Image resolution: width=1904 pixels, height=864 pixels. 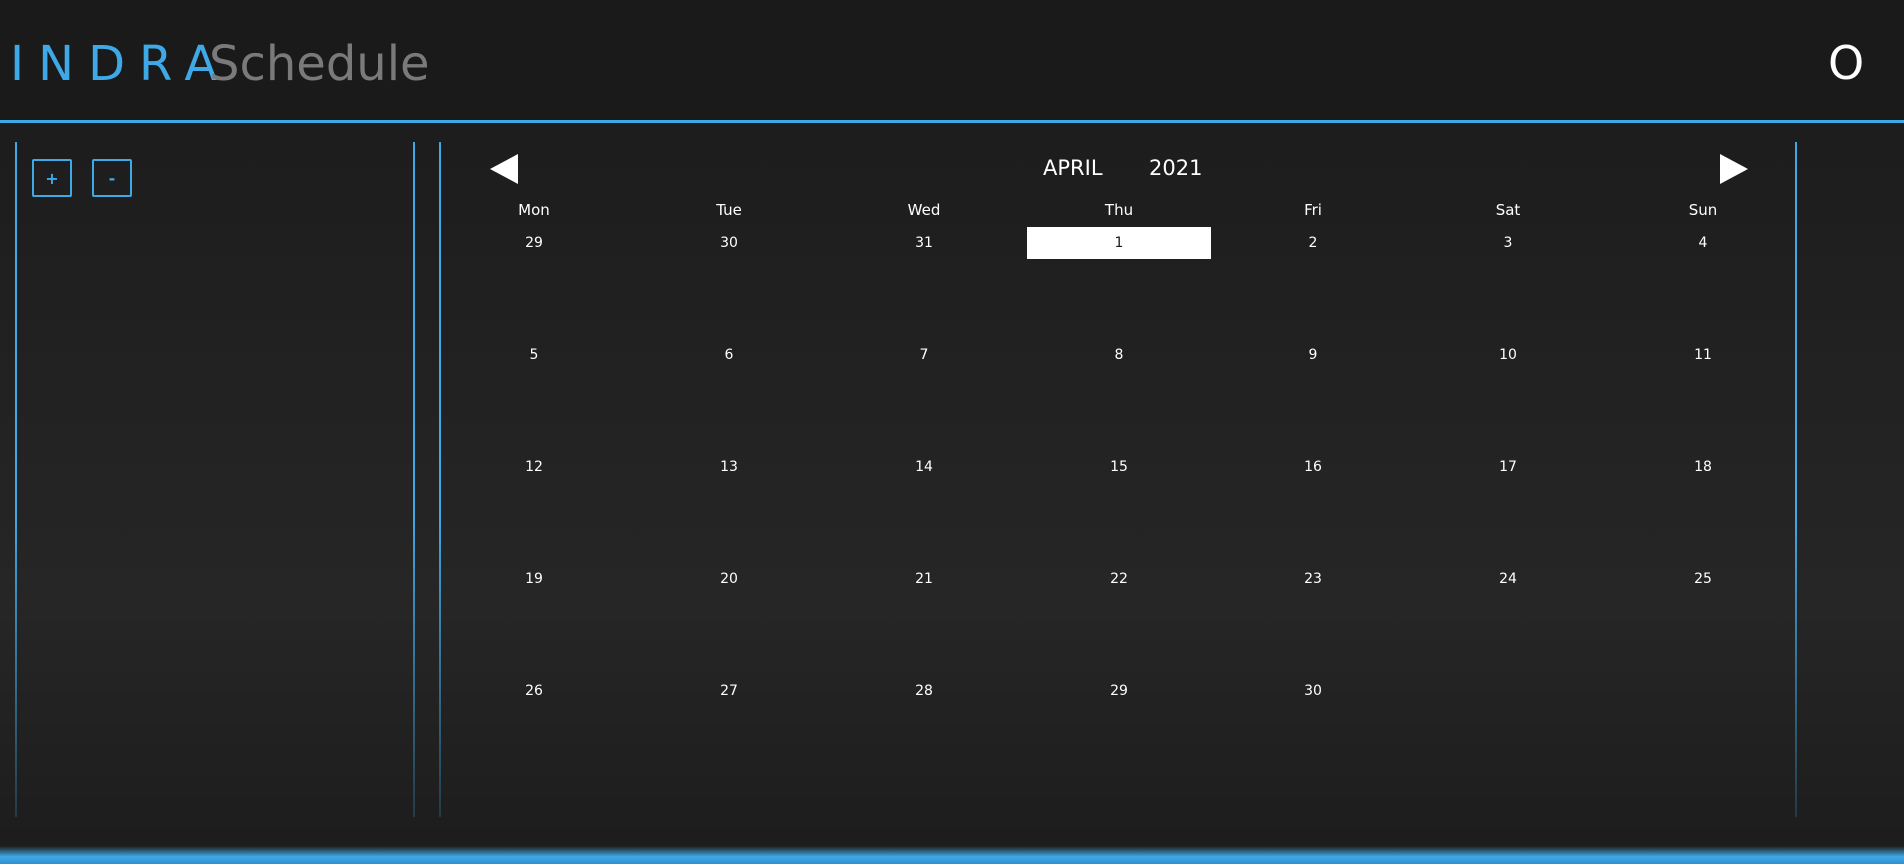 What do you see at coordinates (1703, 355) in the screenshot?
I see `calendar-day: 11` at bounding box center [1703, 355].